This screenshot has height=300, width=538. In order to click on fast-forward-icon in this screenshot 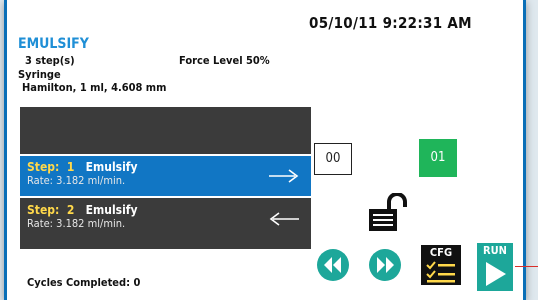, I will do `click(385, 265)`.